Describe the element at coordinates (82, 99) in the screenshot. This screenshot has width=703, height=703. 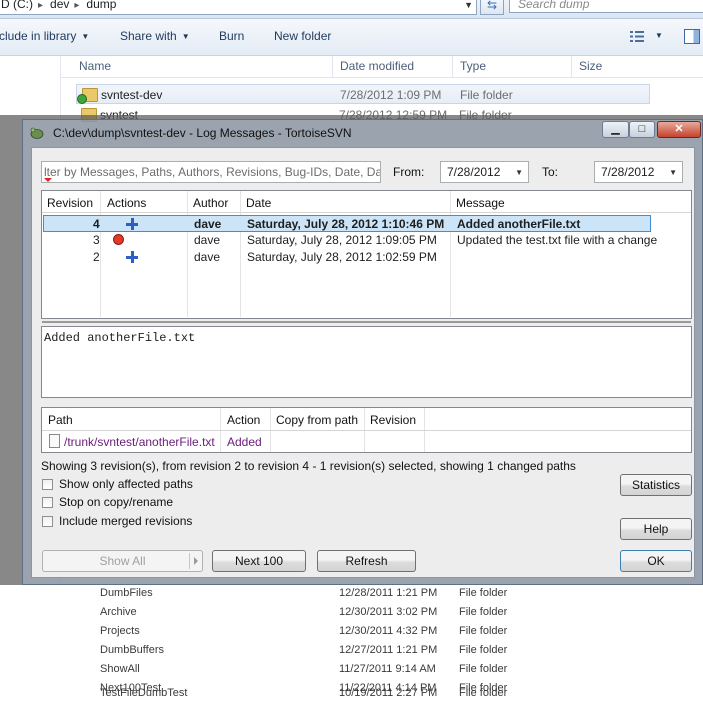
I see `svn-status-ok-icon` at that location.